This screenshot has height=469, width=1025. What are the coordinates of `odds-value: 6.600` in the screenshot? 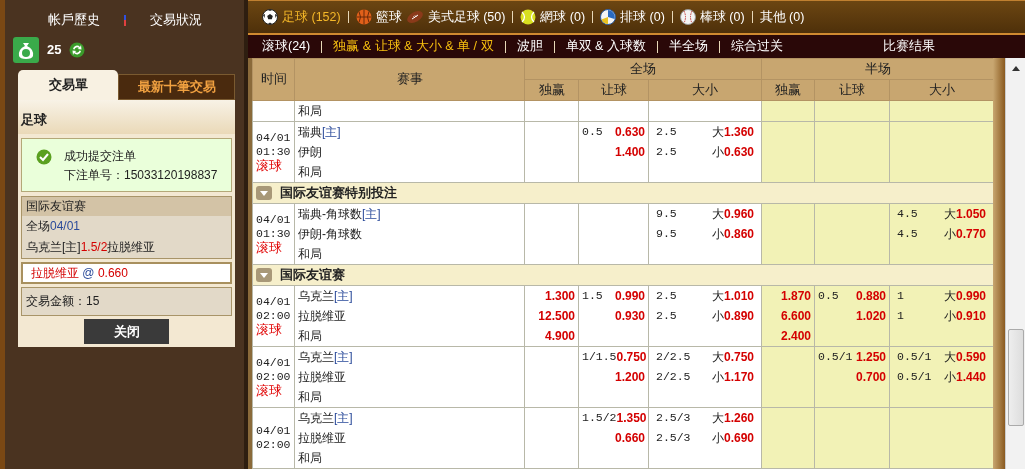 It's located at (795, 316).